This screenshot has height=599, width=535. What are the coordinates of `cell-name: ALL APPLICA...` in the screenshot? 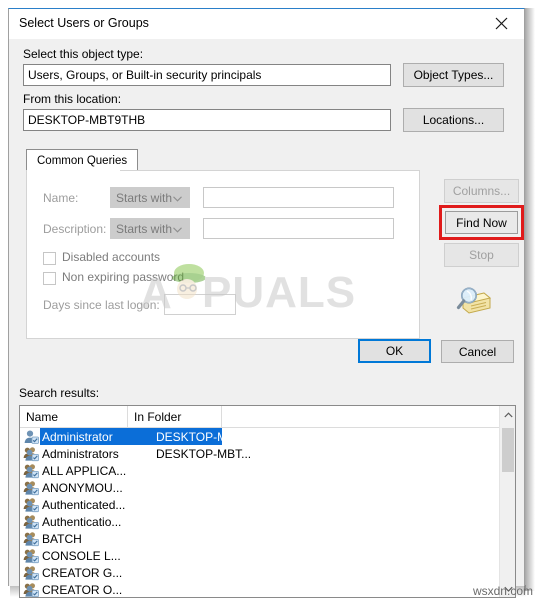 It's located at (84, 470).